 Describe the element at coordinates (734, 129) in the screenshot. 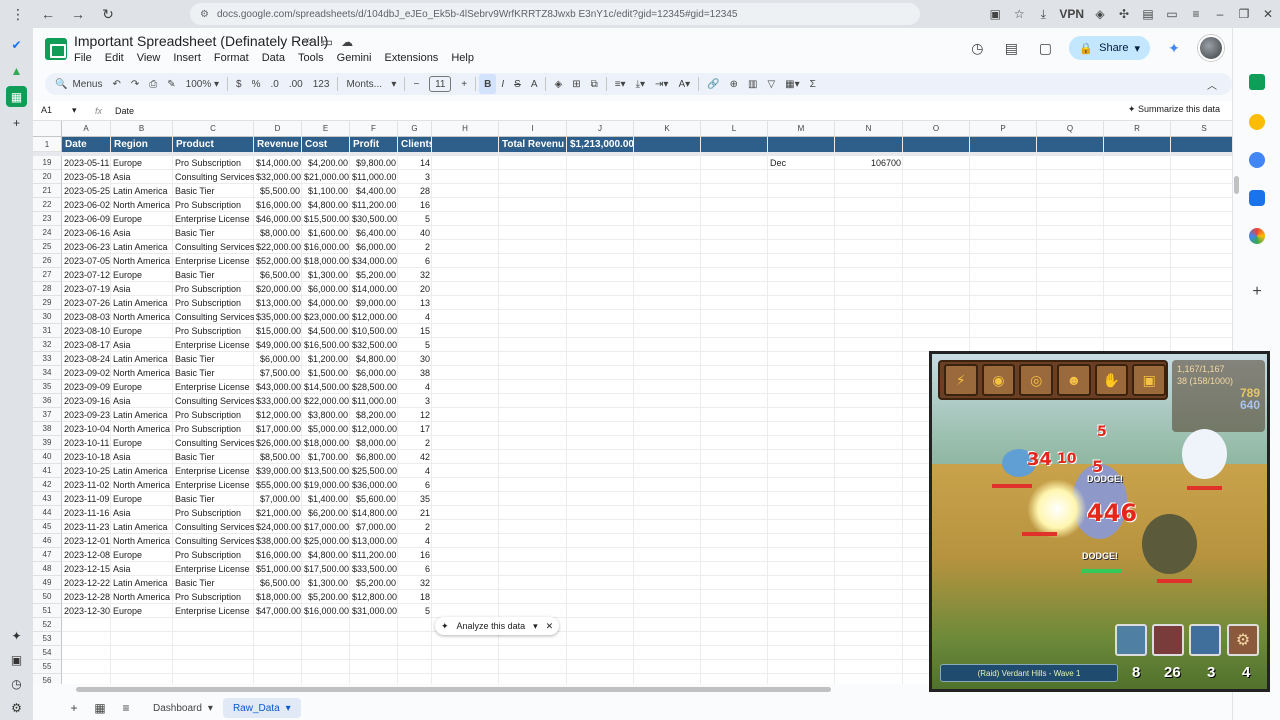

I see `column-header: L` at that location.